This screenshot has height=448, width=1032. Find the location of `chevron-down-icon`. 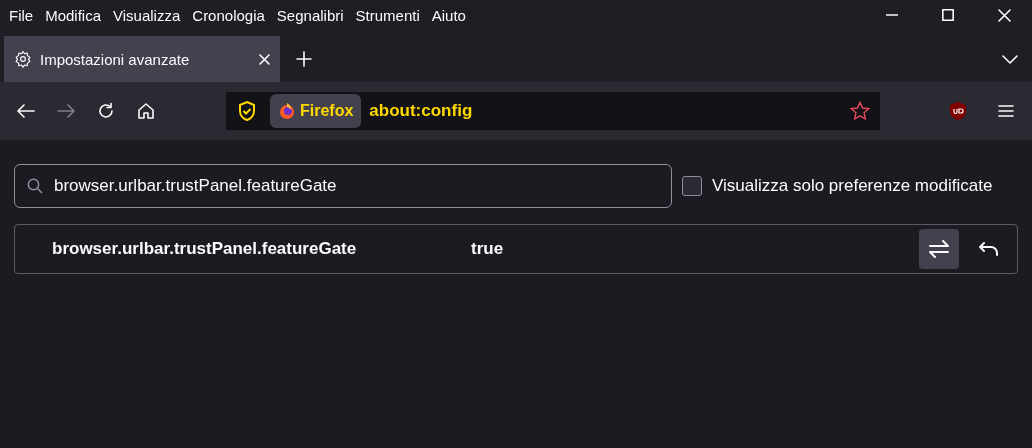

chevron-down-icon is located at coordinates (1010, 59).